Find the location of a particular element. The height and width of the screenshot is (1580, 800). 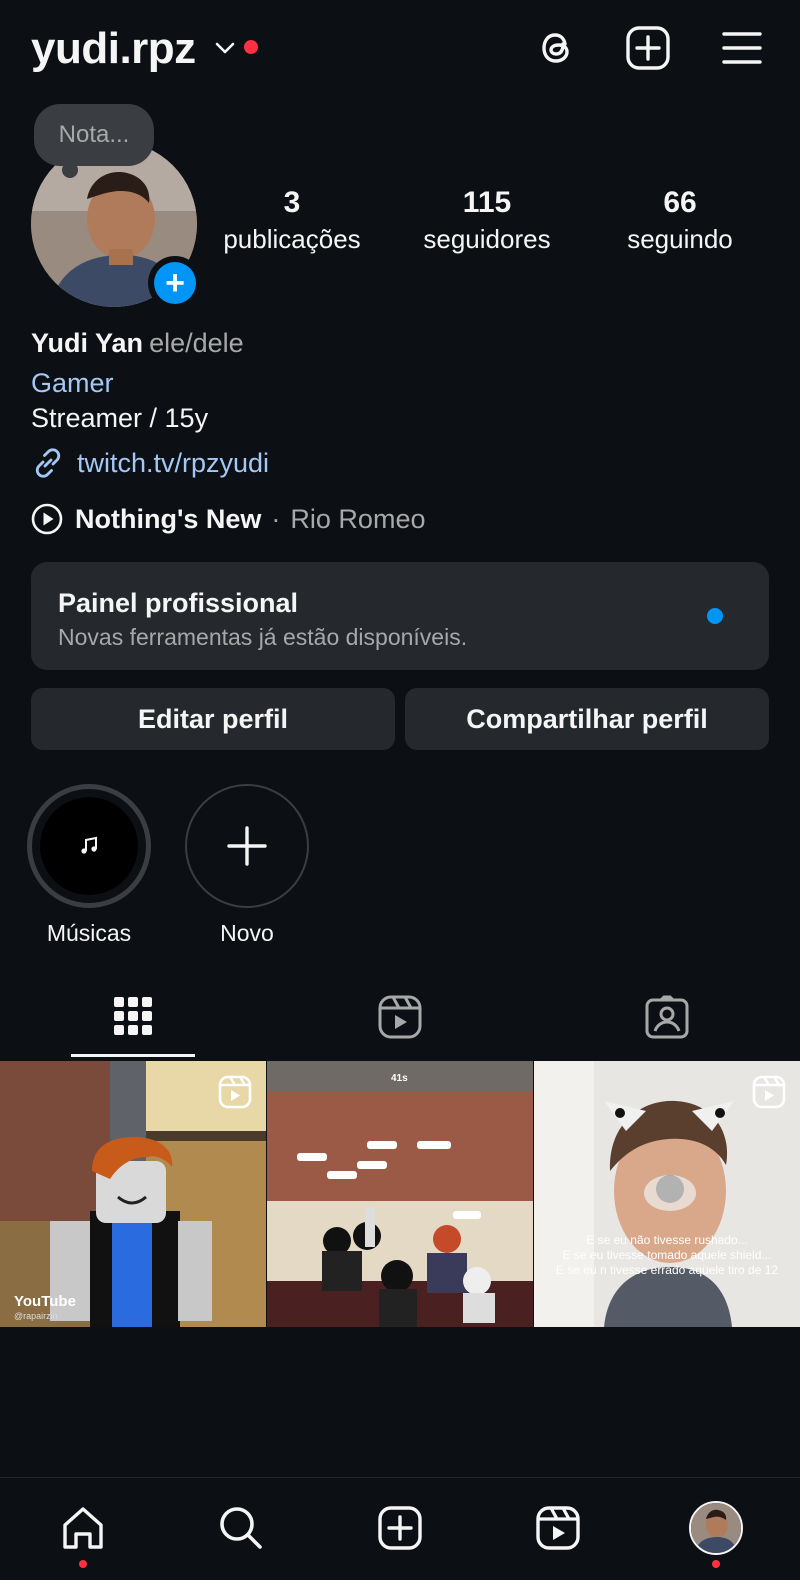

tab-reels is located at coordinates (400, 1022).